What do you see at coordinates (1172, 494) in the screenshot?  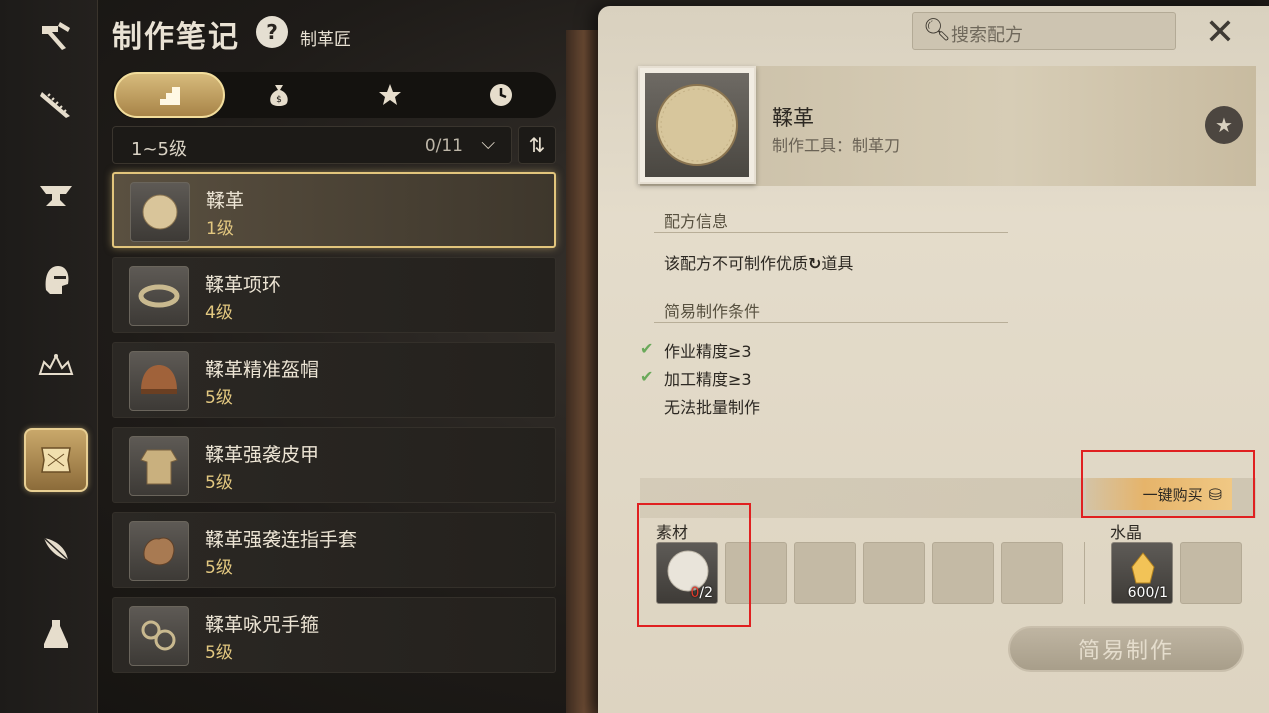 I see `buy-label: 一键购买` at bounding box center [1172, 494].